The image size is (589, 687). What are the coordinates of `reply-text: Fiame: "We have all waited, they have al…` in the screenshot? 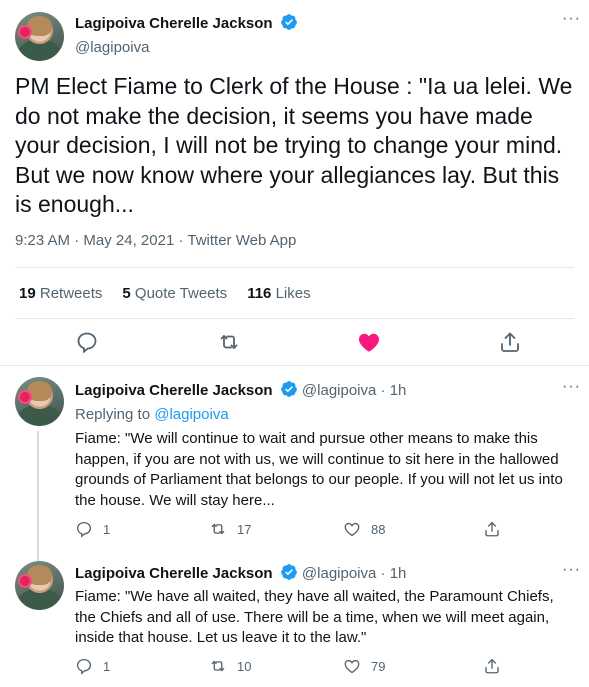 It's located at (314, 617).